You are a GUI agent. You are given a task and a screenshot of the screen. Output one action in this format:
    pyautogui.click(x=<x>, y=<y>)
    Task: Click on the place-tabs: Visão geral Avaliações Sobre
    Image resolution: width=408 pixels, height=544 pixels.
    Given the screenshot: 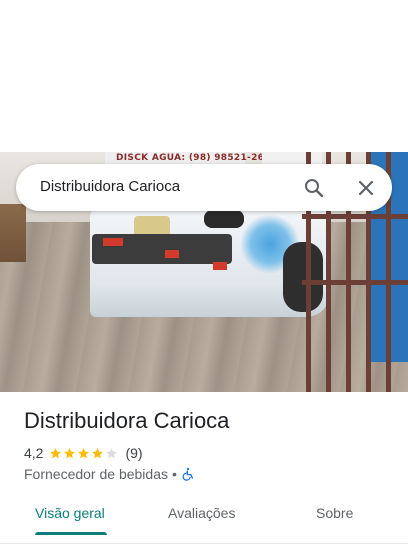 What is the action you would take?
    pyautogui.click(x=204, y=520)
    